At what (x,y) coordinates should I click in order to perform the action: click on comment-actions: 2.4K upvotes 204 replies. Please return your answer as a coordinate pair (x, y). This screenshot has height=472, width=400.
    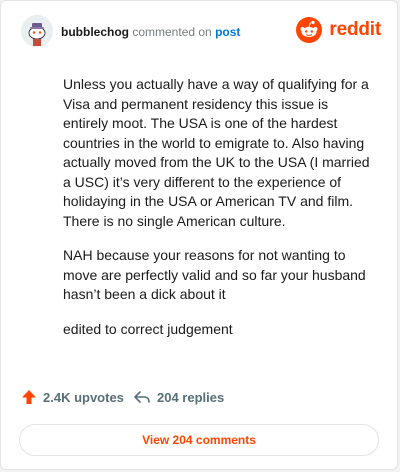
    Looking at the image, I should click on (199, 400).